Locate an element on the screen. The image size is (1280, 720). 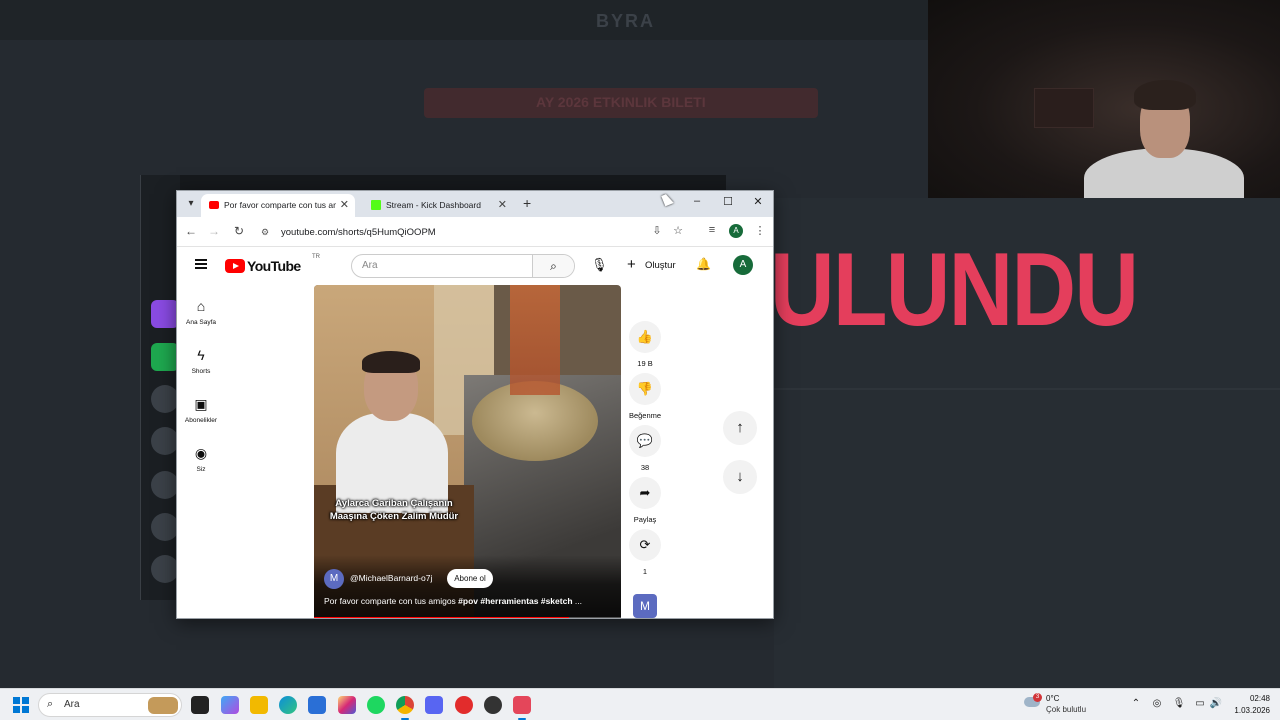
create-button: + Oluştur is located at coordinates (652, 266).